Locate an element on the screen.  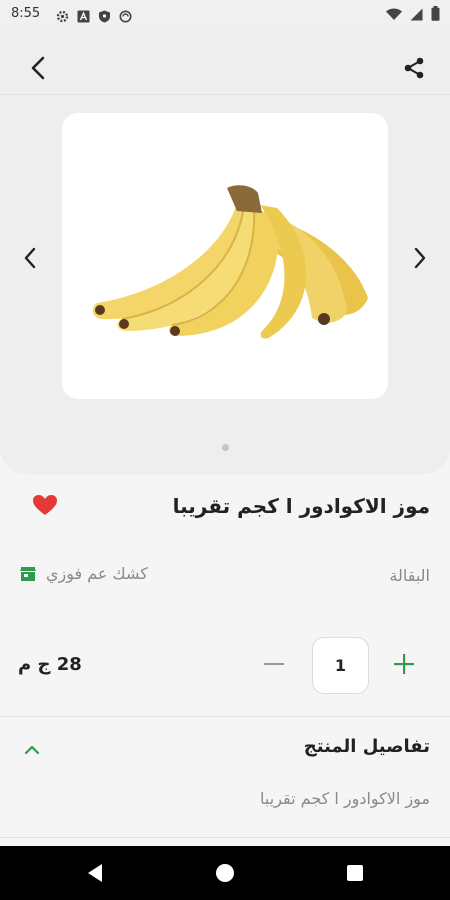
increase-quantity-button is located at coordinates (404, 664).